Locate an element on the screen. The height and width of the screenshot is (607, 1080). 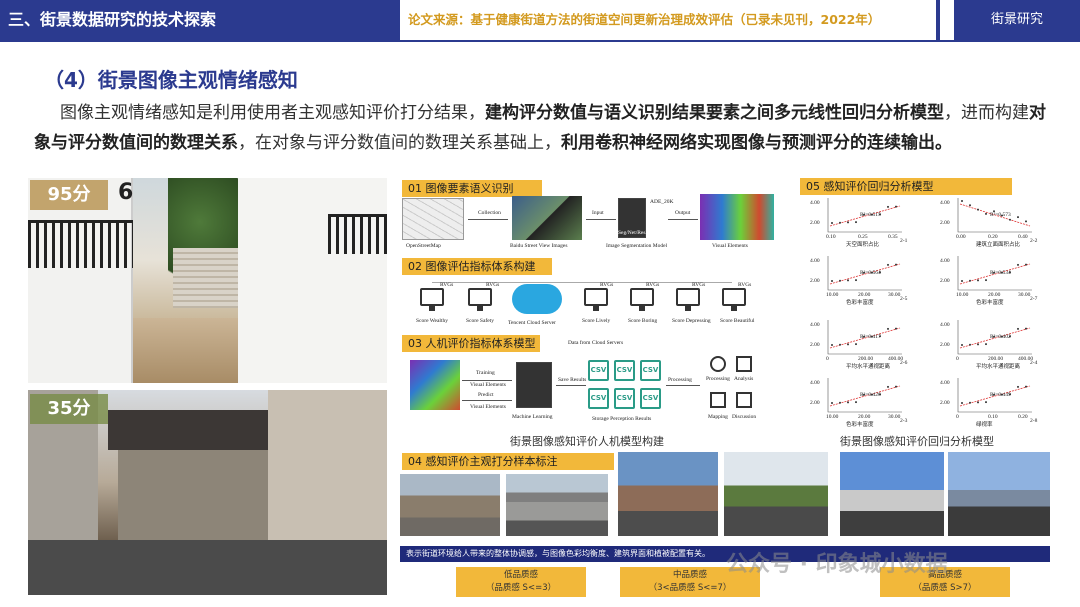
rank-low: 低品质感 （品质感 S<=3） is located at coordinates (521, 582).